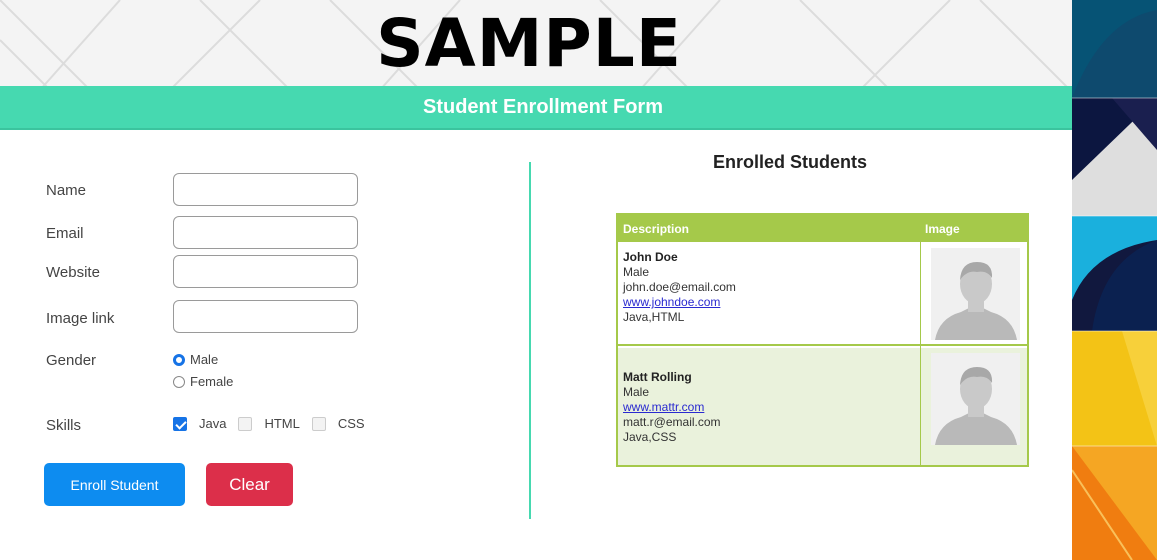 This screenshot has height=560, width=1157. What do you see at coordinates (265, 189) in the screenshot?
I see `name-input` at bounding box center [265, 189].